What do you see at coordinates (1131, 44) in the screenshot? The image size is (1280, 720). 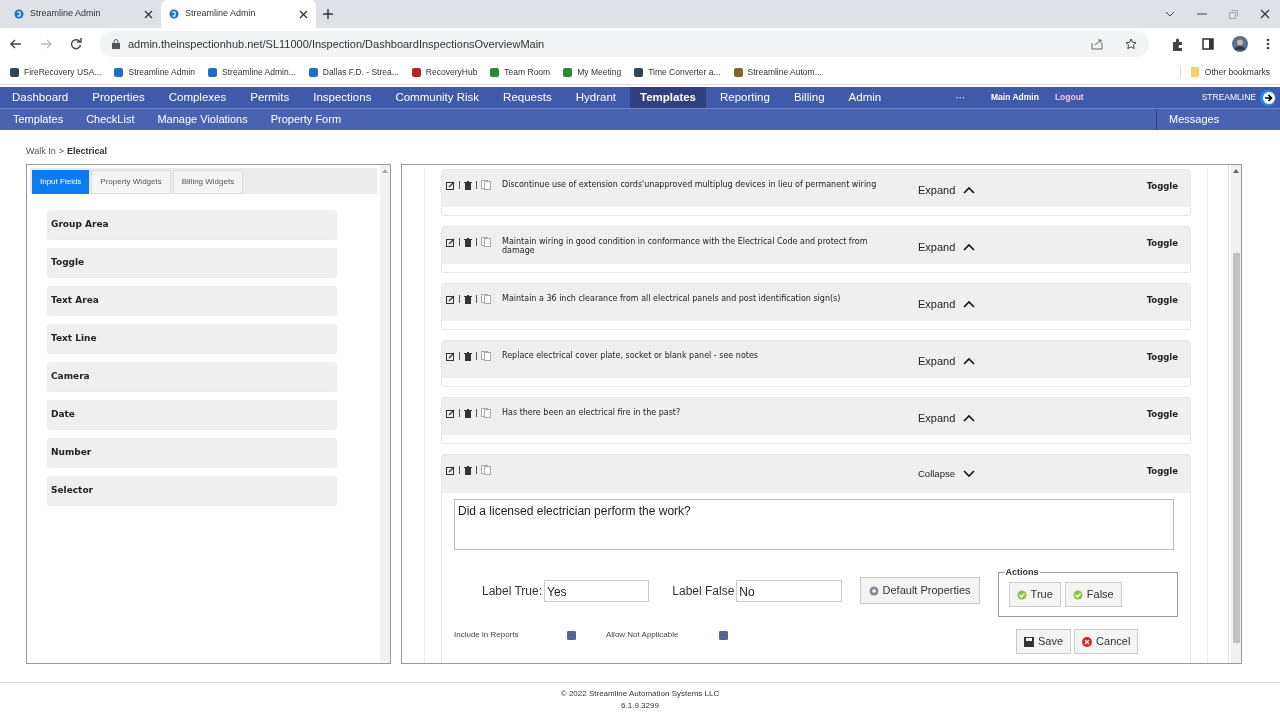 I see `star-icon` at bounding box center [1131, 44].